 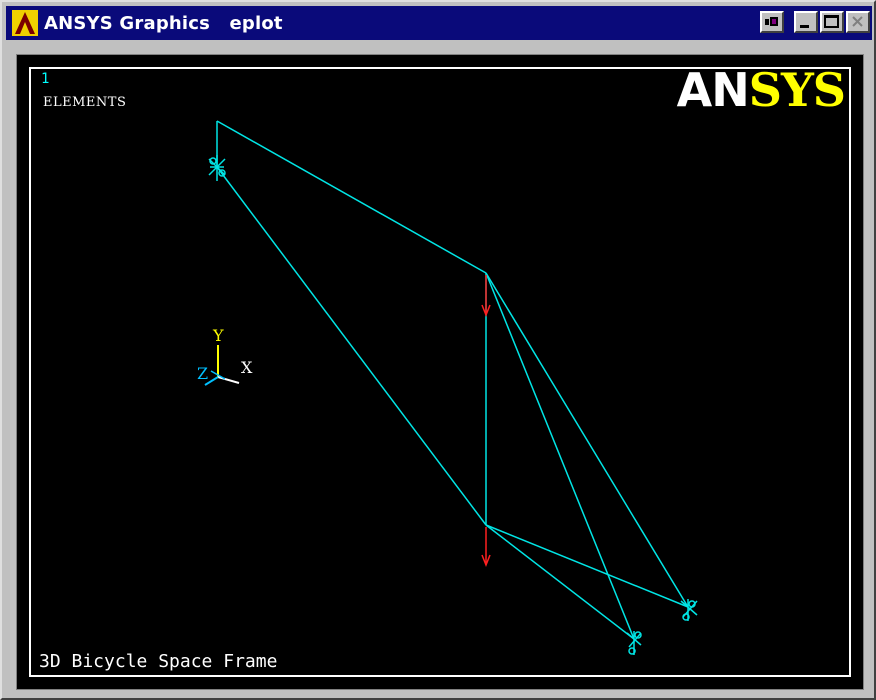 What do you see at coordinates (806, 22) in the screenshot?
I see `minimize-button` at bounding box center [806, 22].